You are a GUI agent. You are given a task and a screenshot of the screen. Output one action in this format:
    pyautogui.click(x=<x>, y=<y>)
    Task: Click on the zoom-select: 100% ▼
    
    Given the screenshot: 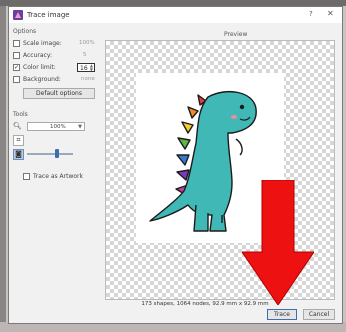 What is the action you would take?
    pyautogui.click(x=56, y=126)
    